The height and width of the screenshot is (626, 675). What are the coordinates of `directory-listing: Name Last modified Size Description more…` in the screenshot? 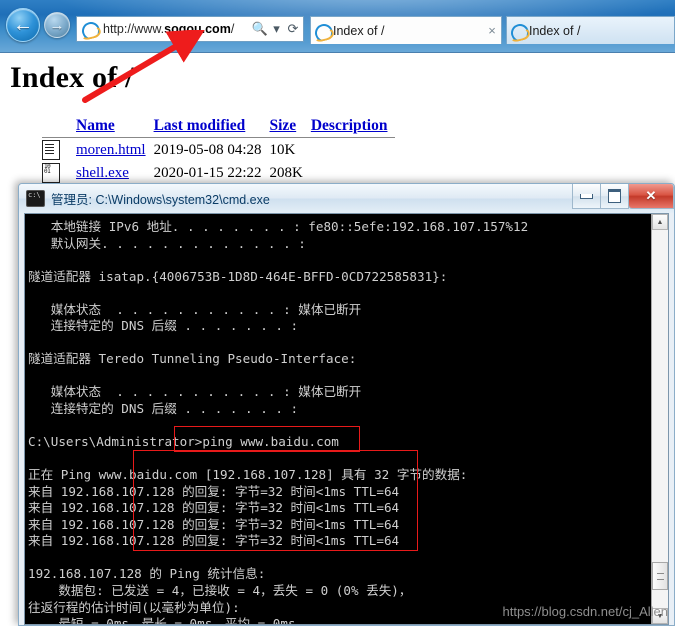 It's located at (358, 151).